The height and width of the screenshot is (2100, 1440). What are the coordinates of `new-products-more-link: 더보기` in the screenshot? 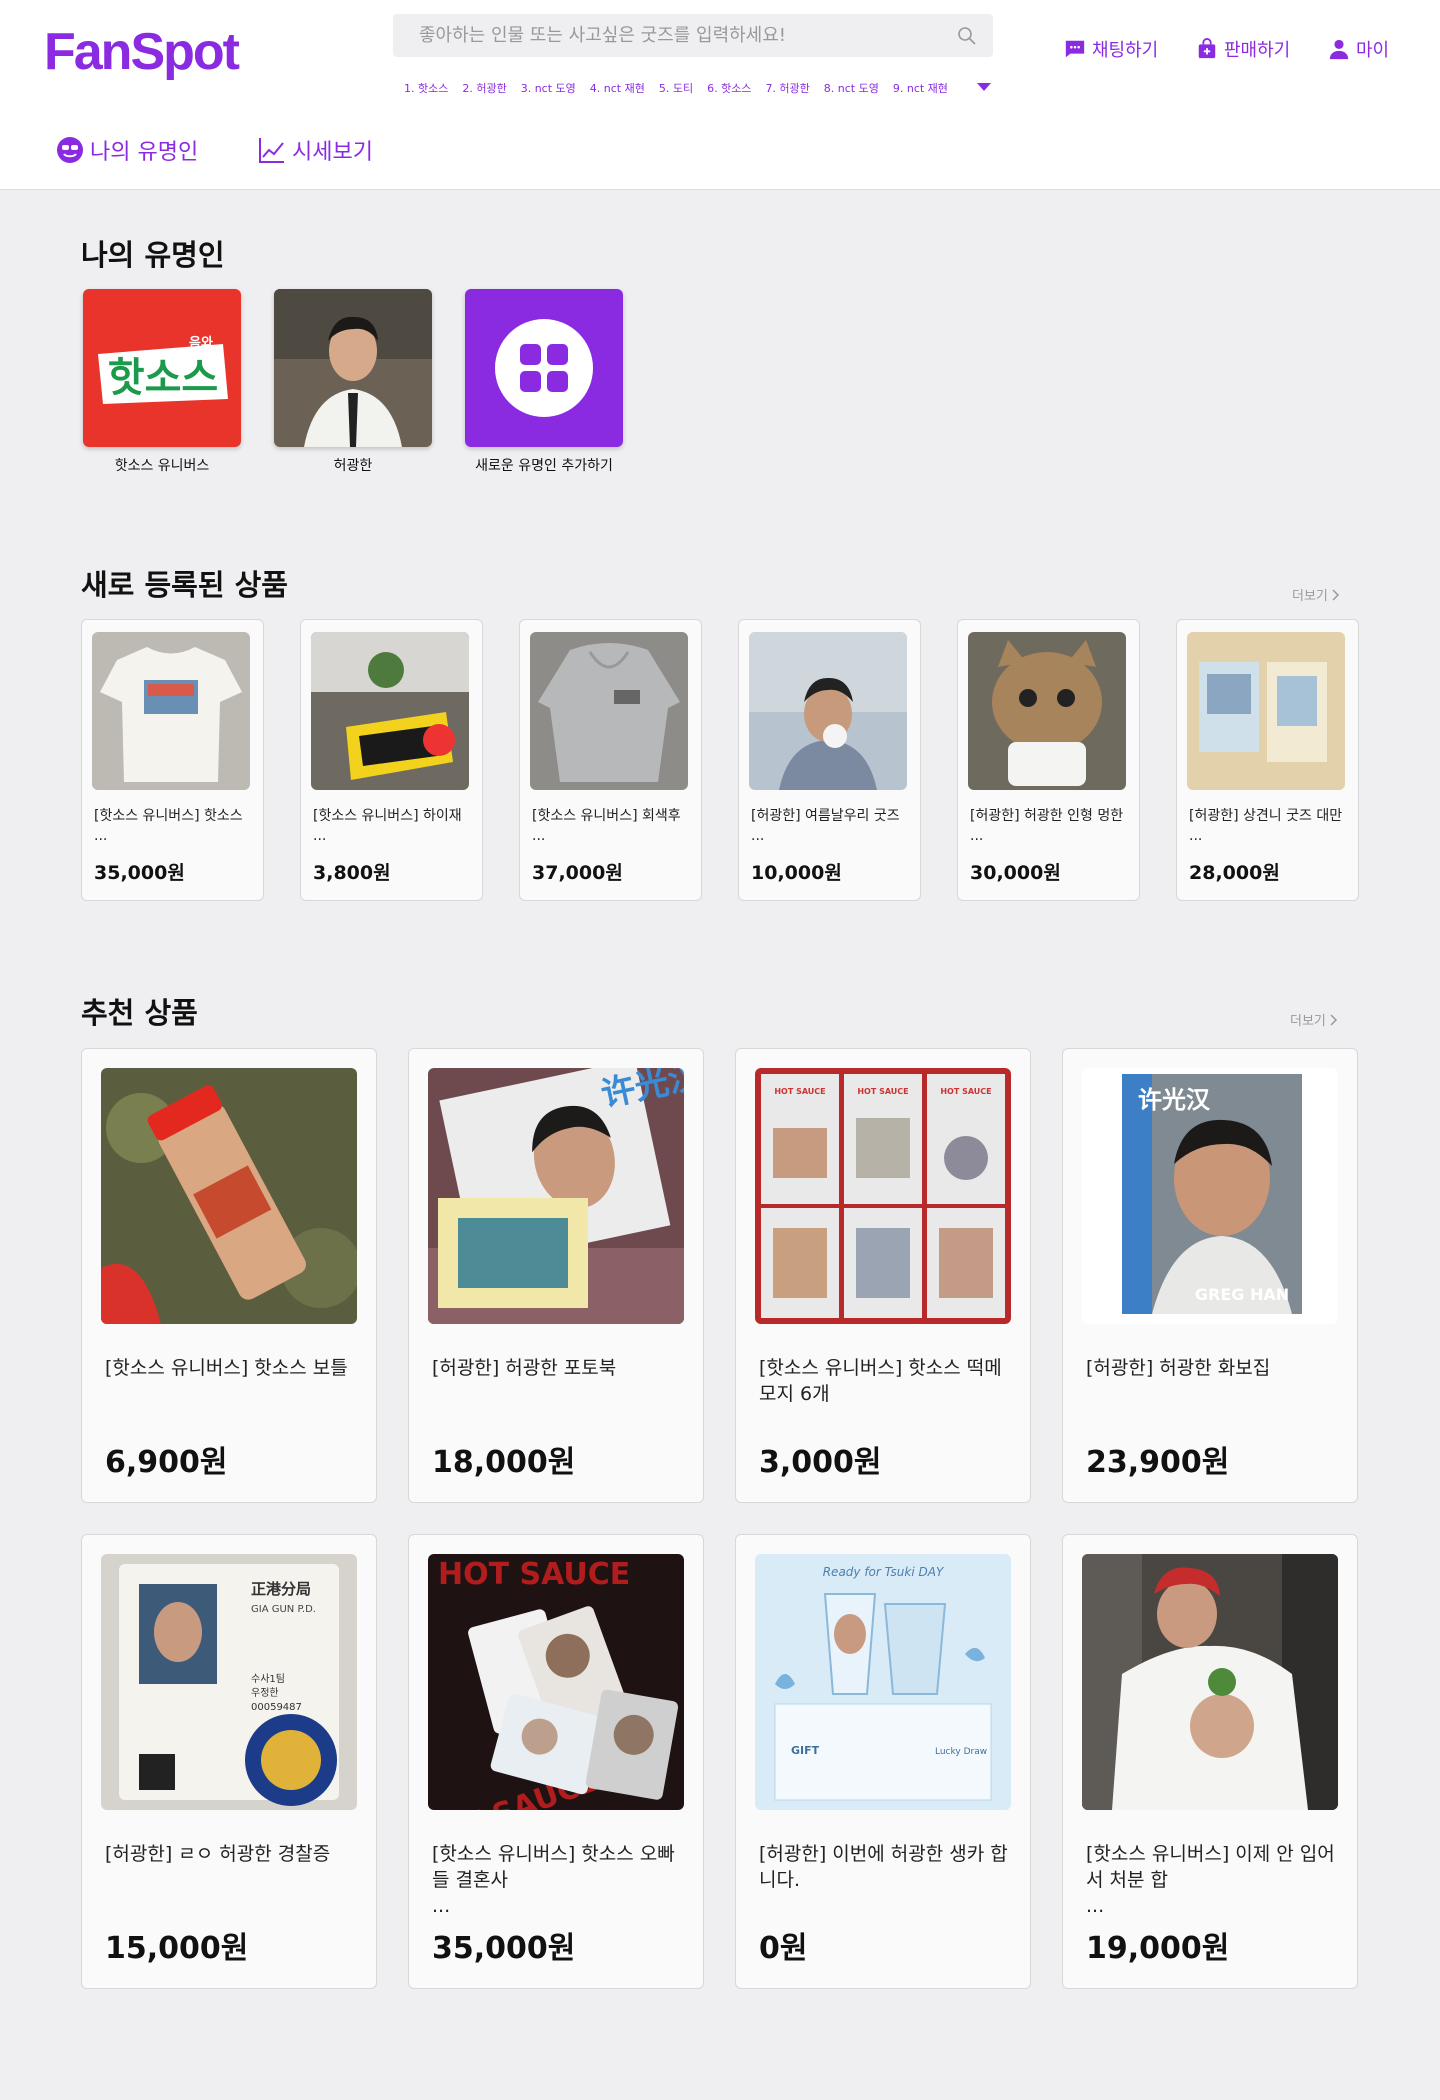 It's located at (1316, 594).